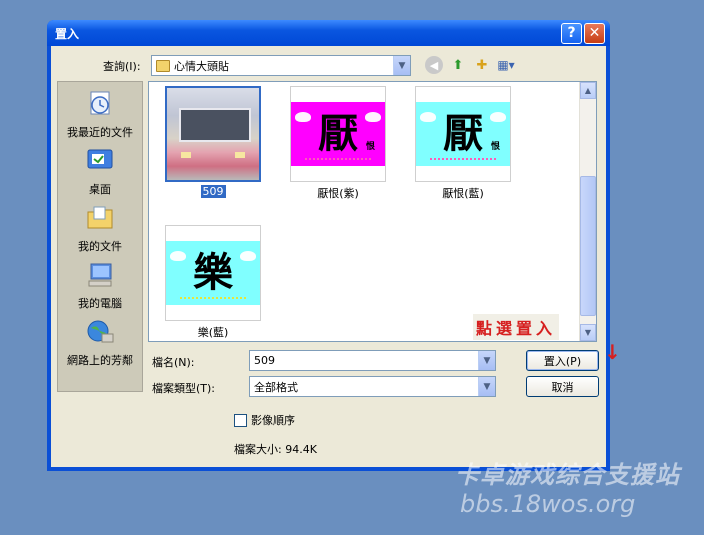 The width and height of the screenshot is (704, 535). Describe the element at coordinates (240, 420) in the screenshot. I see `image-sequence-checkbox` at that location.